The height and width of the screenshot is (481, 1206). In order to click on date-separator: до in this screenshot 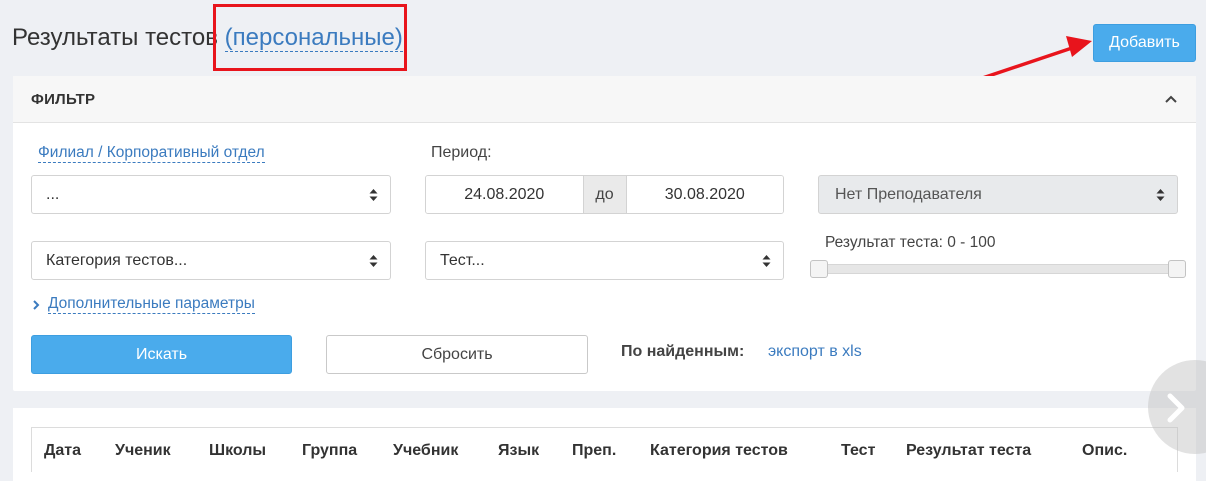, I will do `click(604, 194)`.